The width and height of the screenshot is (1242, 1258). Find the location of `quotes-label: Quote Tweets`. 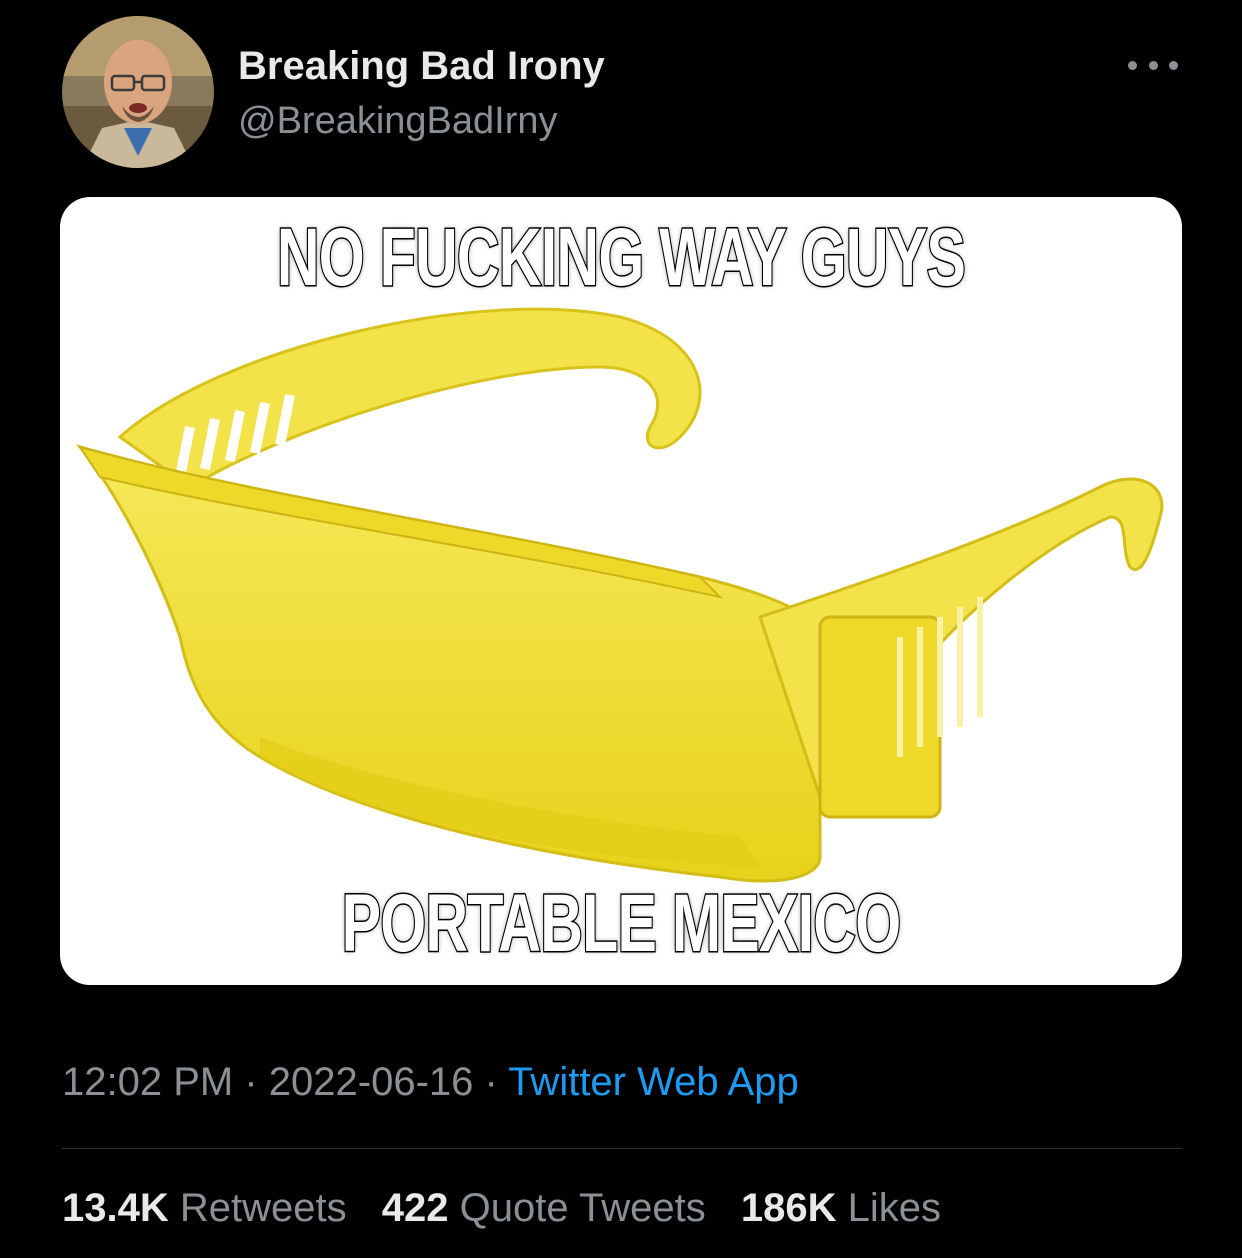

quotes-label: Quote Tweets is located at coordinates (582, 1208).